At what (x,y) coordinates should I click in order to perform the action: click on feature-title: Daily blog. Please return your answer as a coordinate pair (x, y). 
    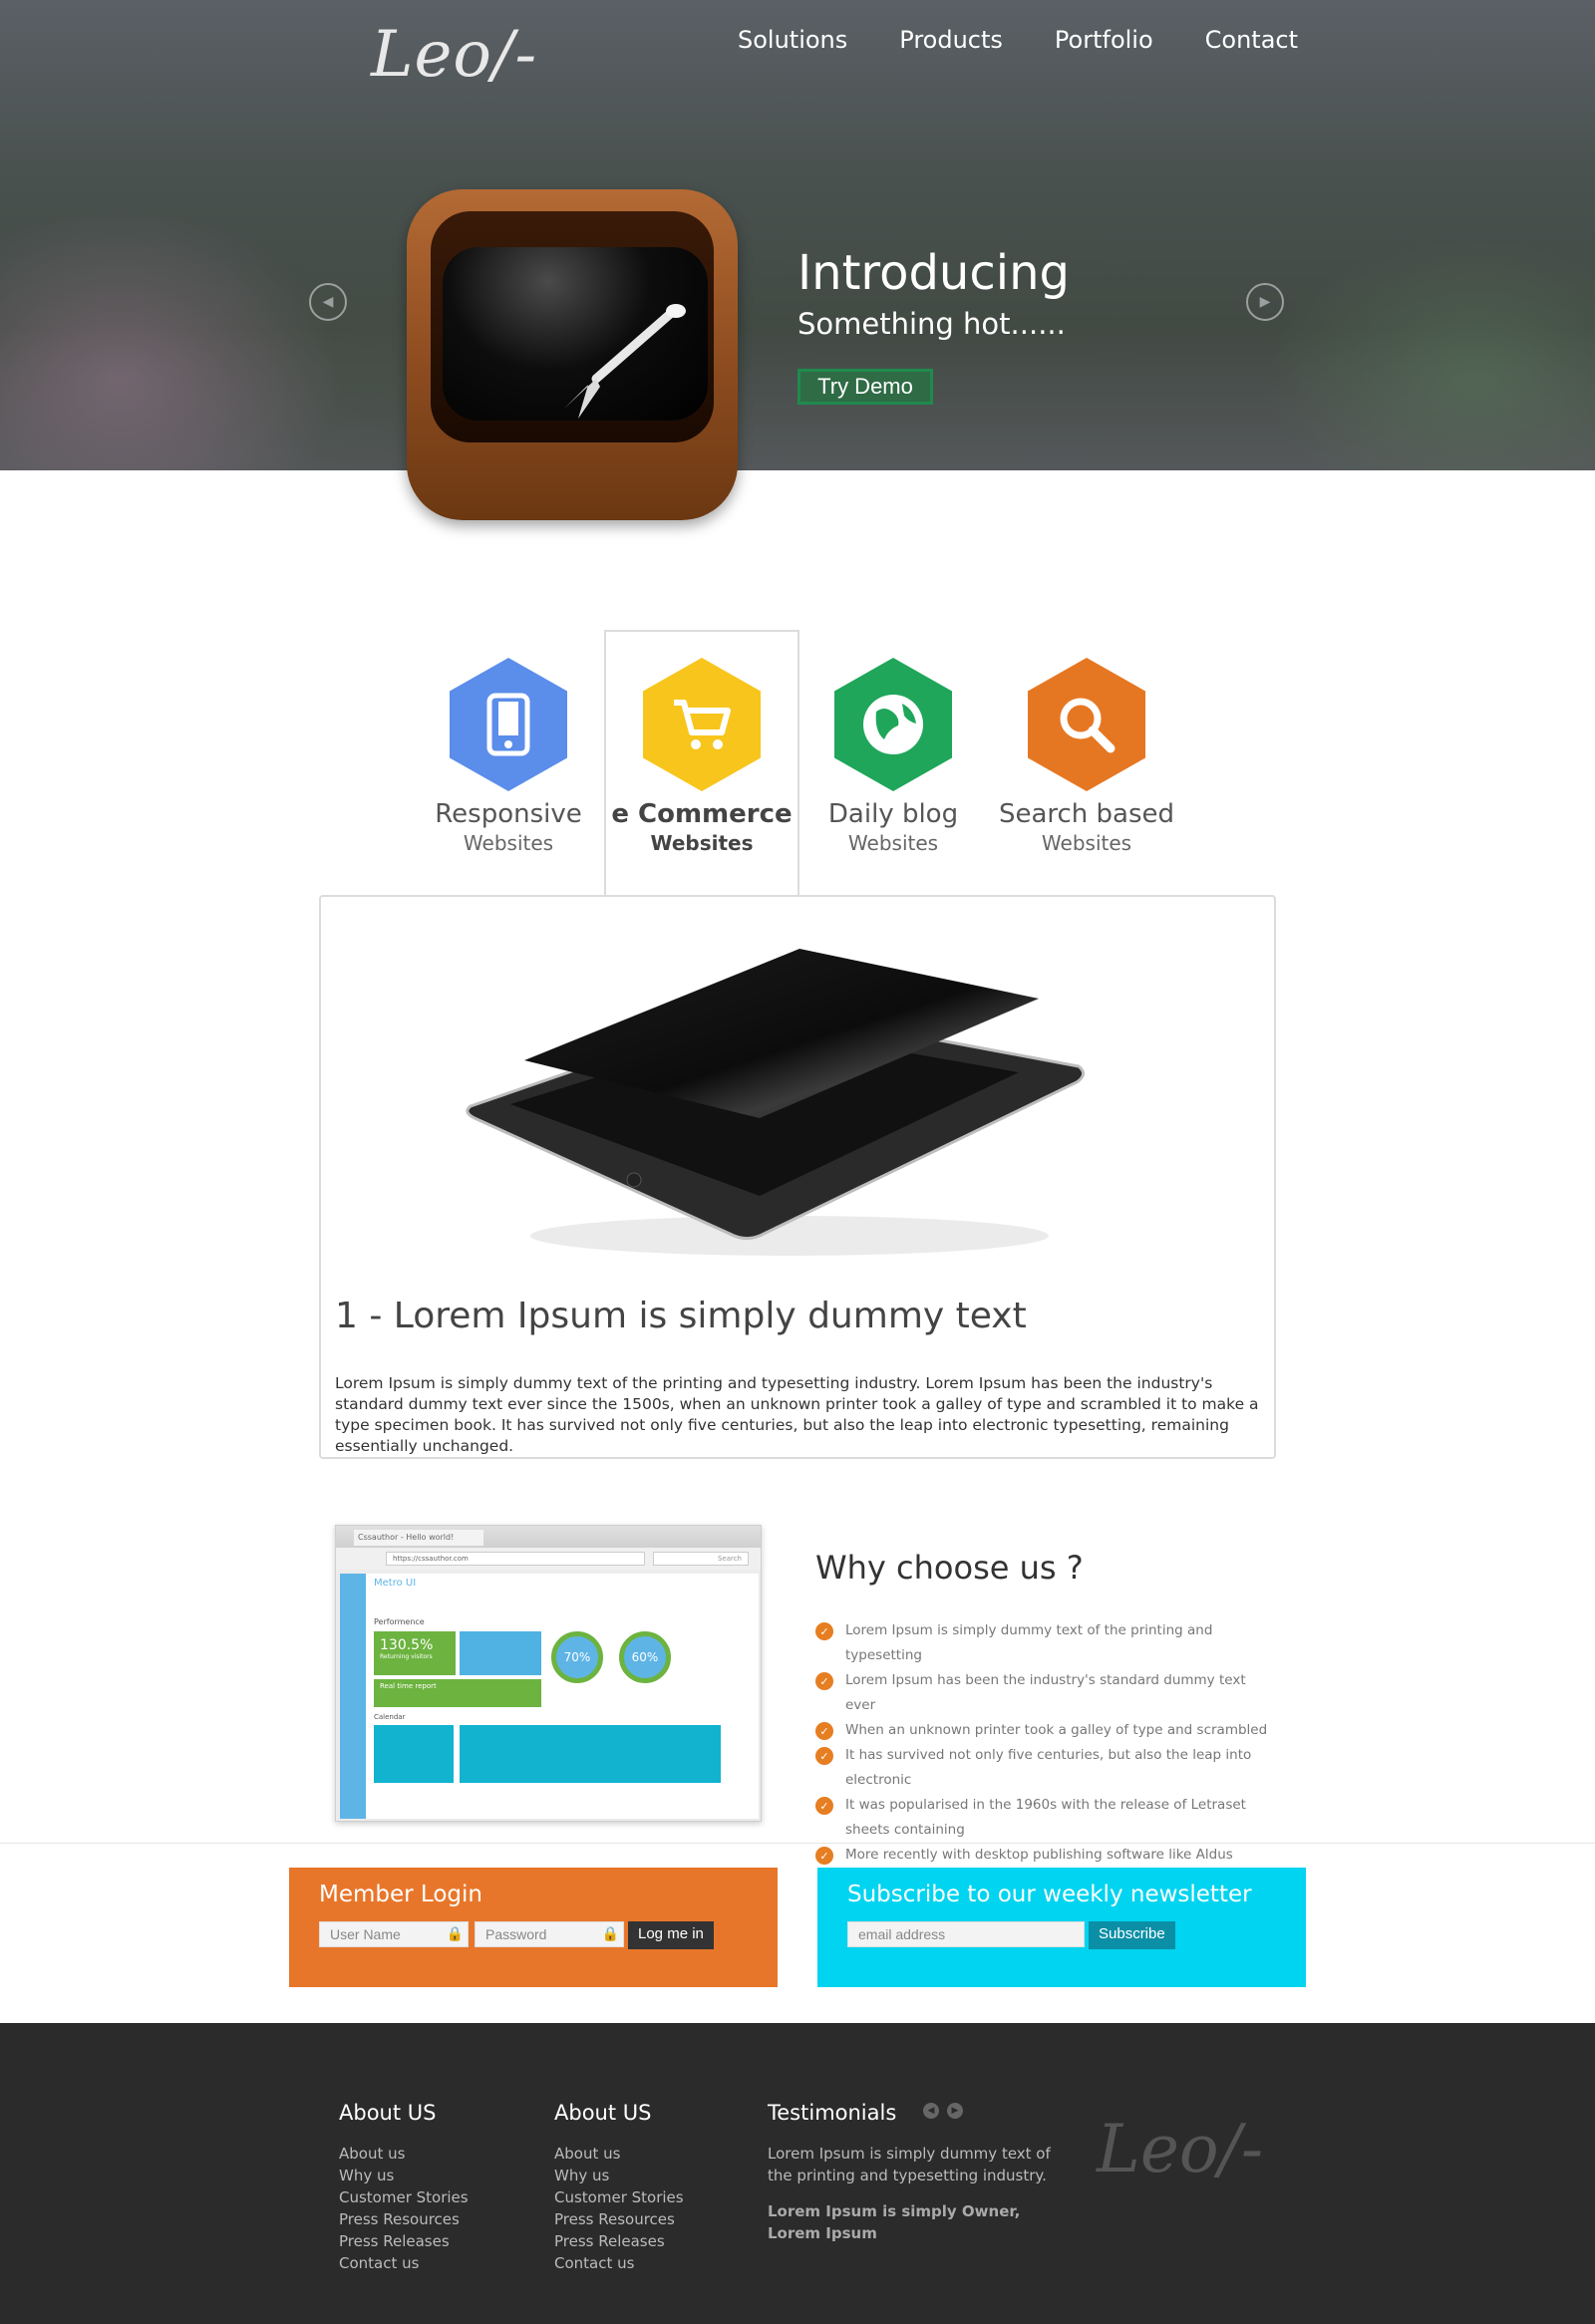
    Looking at the image, I should click on (893, 814).